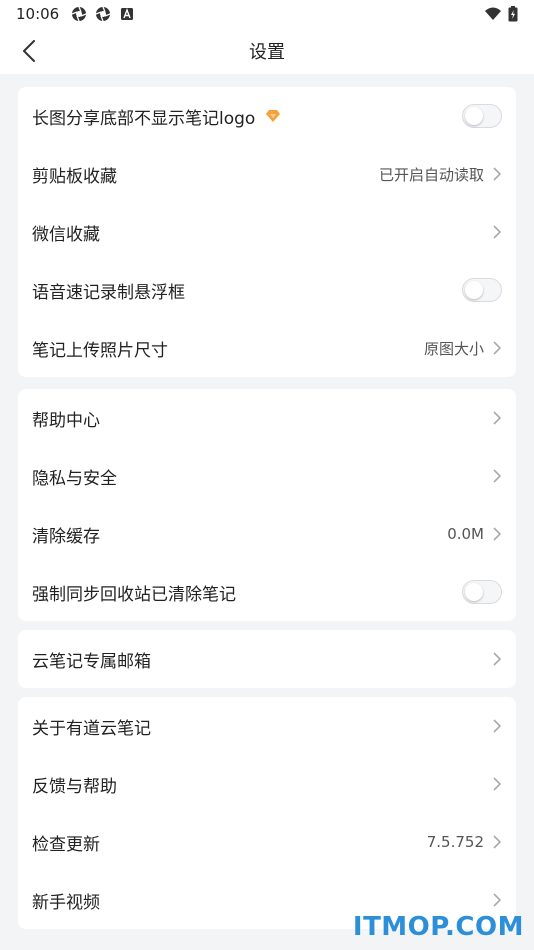  Describe the element at coordinates (91, 728) in the screenshot. I see `setting-label: 关于有道云笔记` at that location.